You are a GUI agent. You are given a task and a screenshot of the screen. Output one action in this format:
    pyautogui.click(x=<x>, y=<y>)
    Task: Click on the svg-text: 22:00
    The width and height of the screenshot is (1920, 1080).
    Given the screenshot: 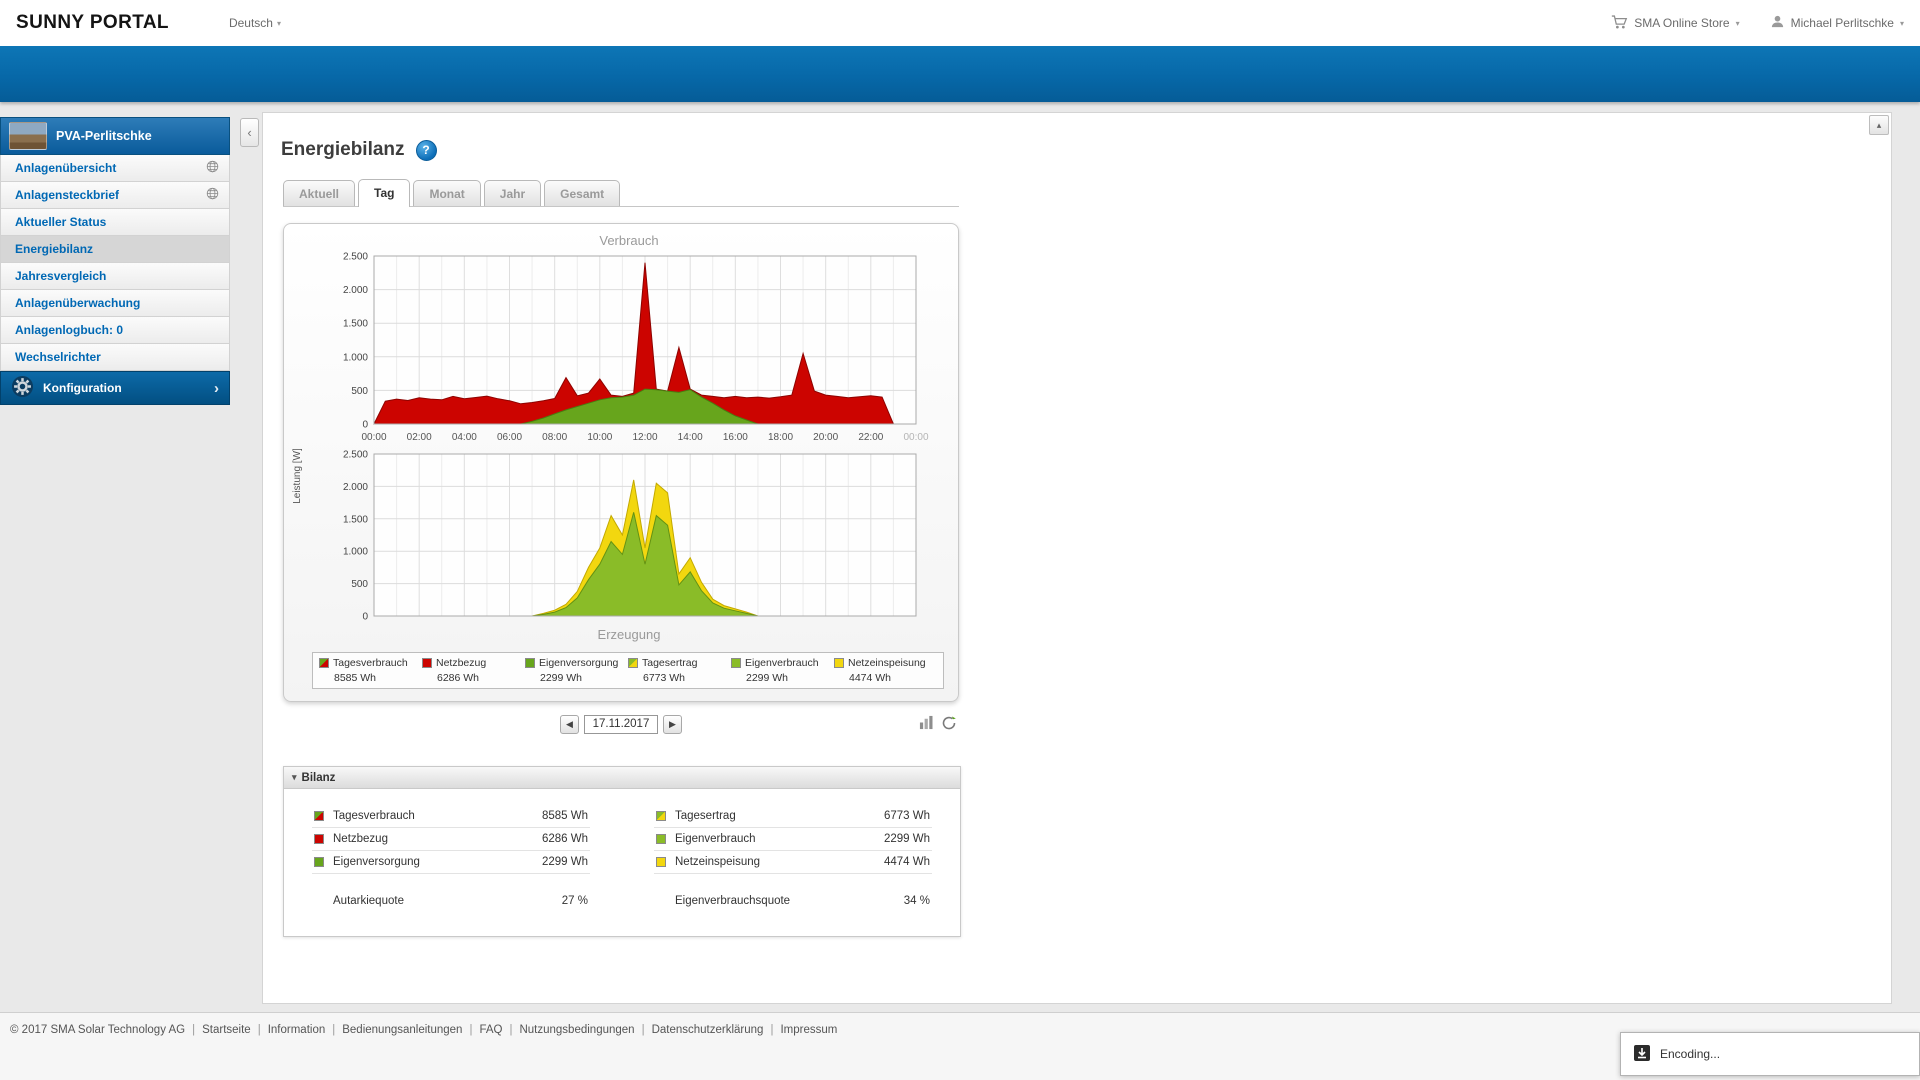 What is the action you would take?
    pyautogui.click(x=870, y=437)
    